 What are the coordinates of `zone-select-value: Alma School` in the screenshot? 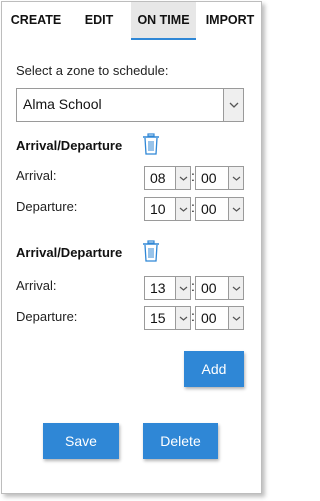 It's located at (62, 104).